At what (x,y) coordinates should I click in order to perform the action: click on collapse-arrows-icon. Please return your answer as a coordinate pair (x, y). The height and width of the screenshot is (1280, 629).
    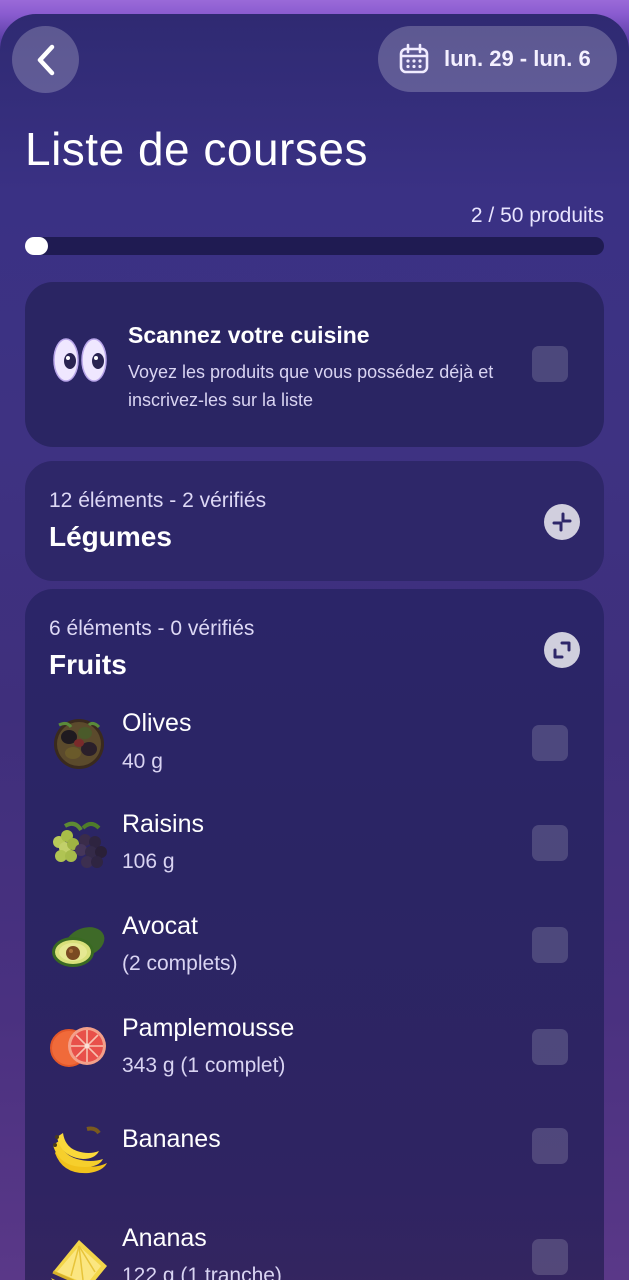
    Looking at the image, I should click on (562, 522).